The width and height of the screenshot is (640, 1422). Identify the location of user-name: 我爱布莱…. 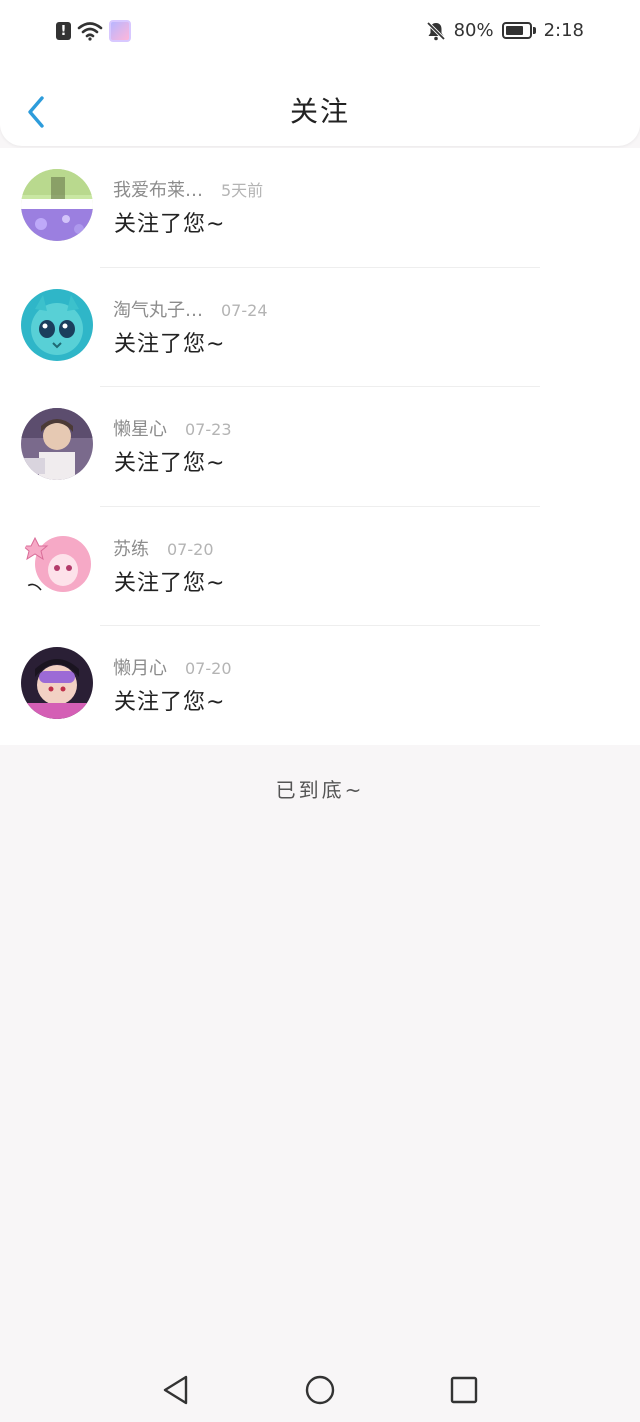
(158, 189).